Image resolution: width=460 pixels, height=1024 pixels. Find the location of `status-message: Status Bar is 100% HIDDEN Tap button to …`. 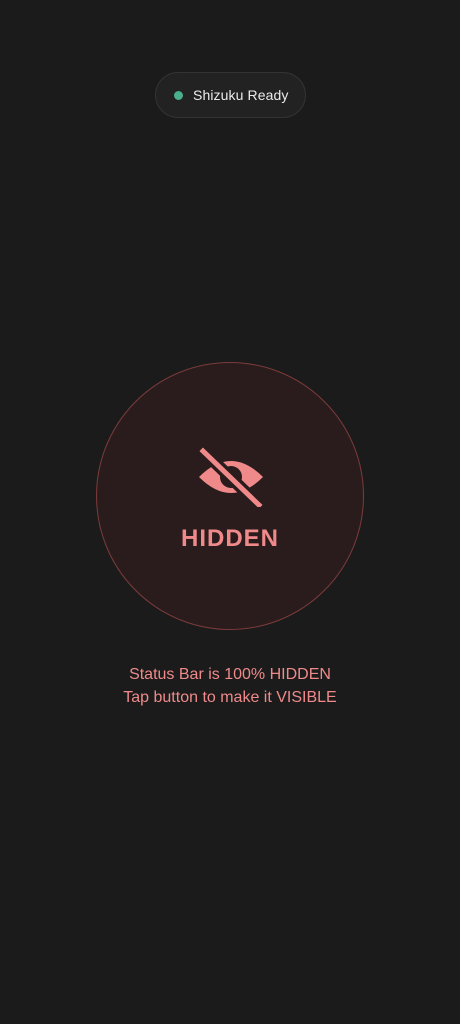

status-message: Status Bar is 100% HIDDEN Tap button to … is located at coordinates (230, 686).